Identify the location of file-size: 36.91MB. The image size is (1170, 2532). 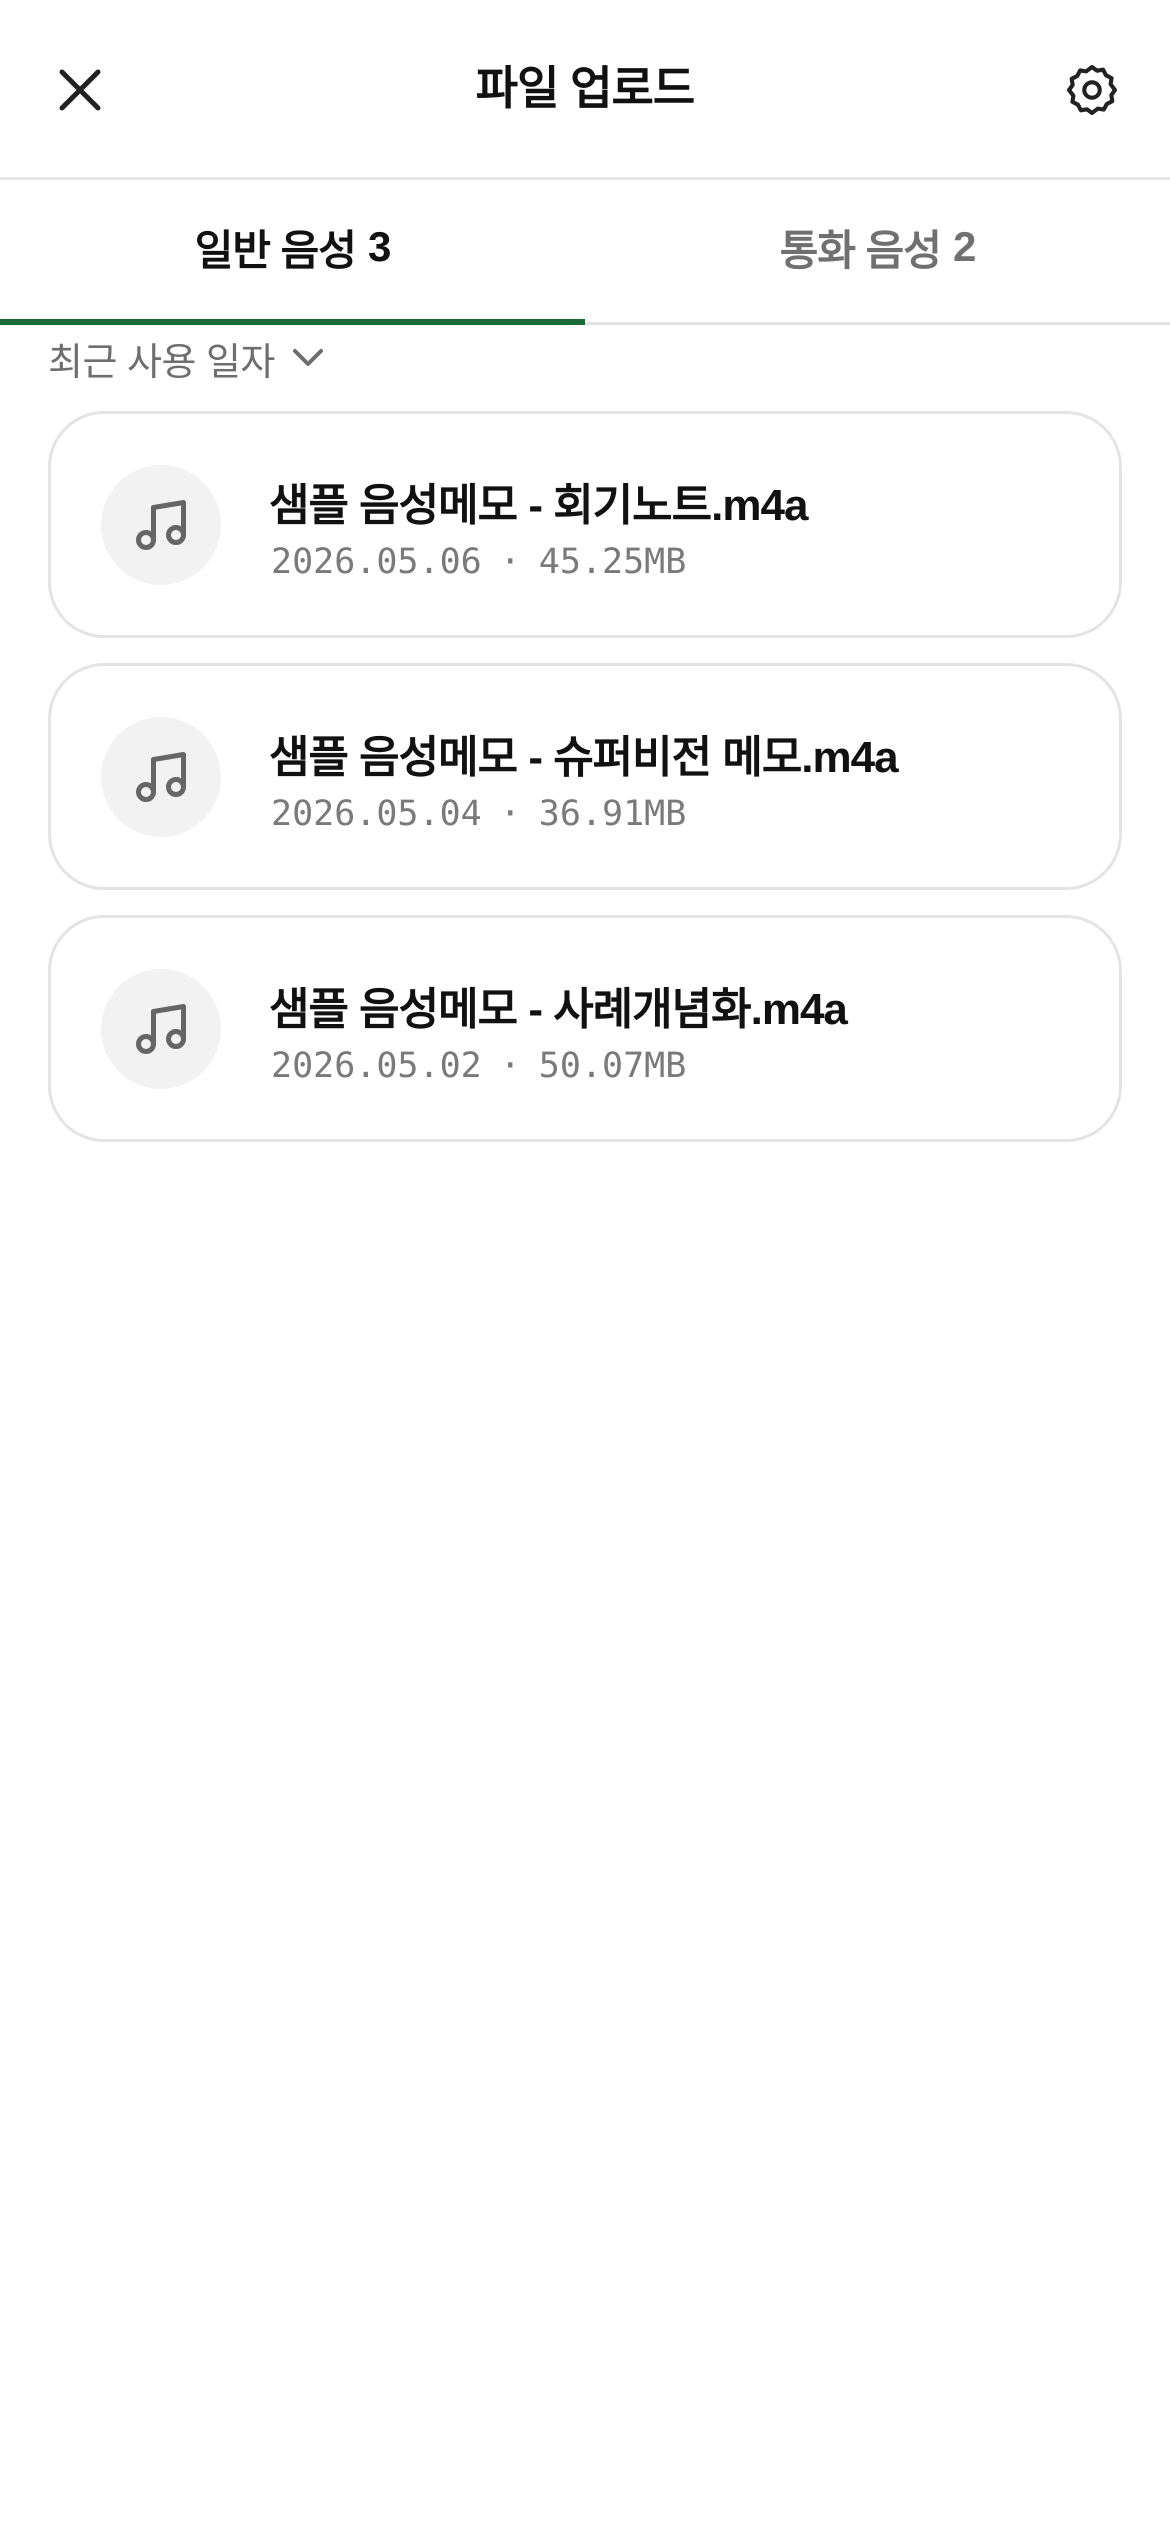
(612, 814).